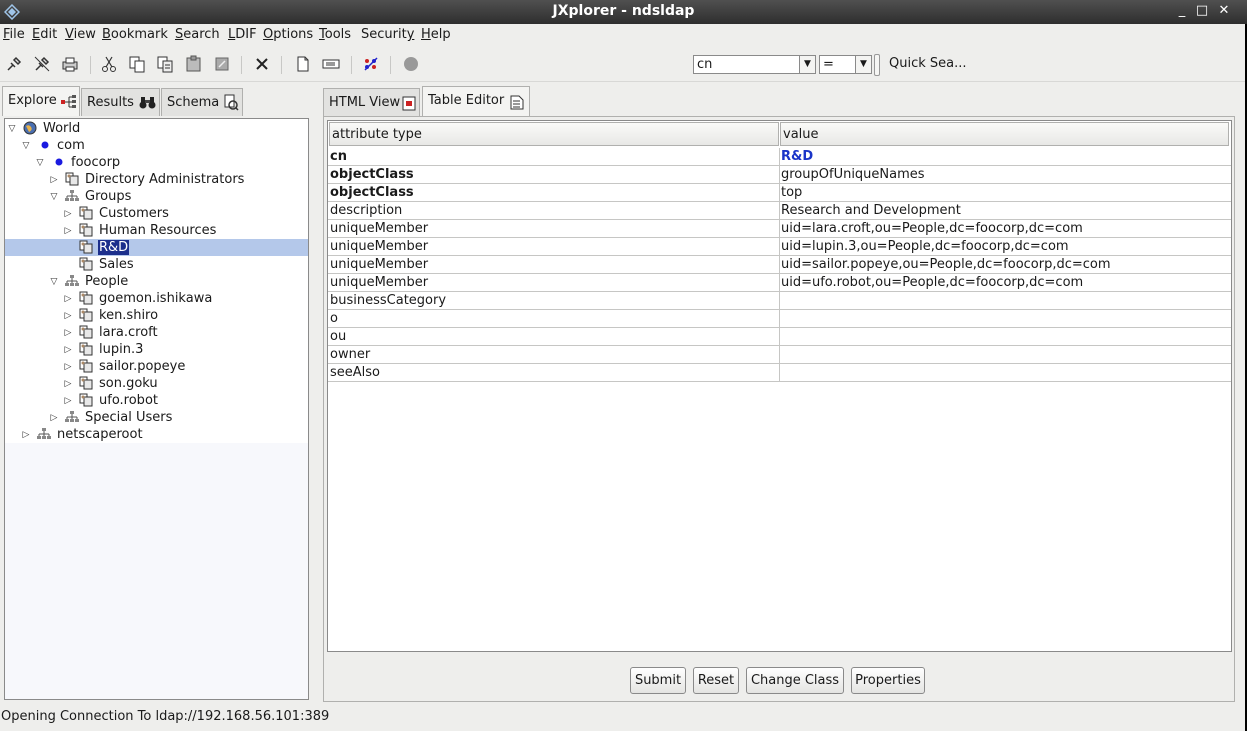 The width and height of the screenshot is (1247, 731). What do you see at coordinates (137, 64) in the screenshot?
I see `copy-icon` at bounding box center [137, 64].